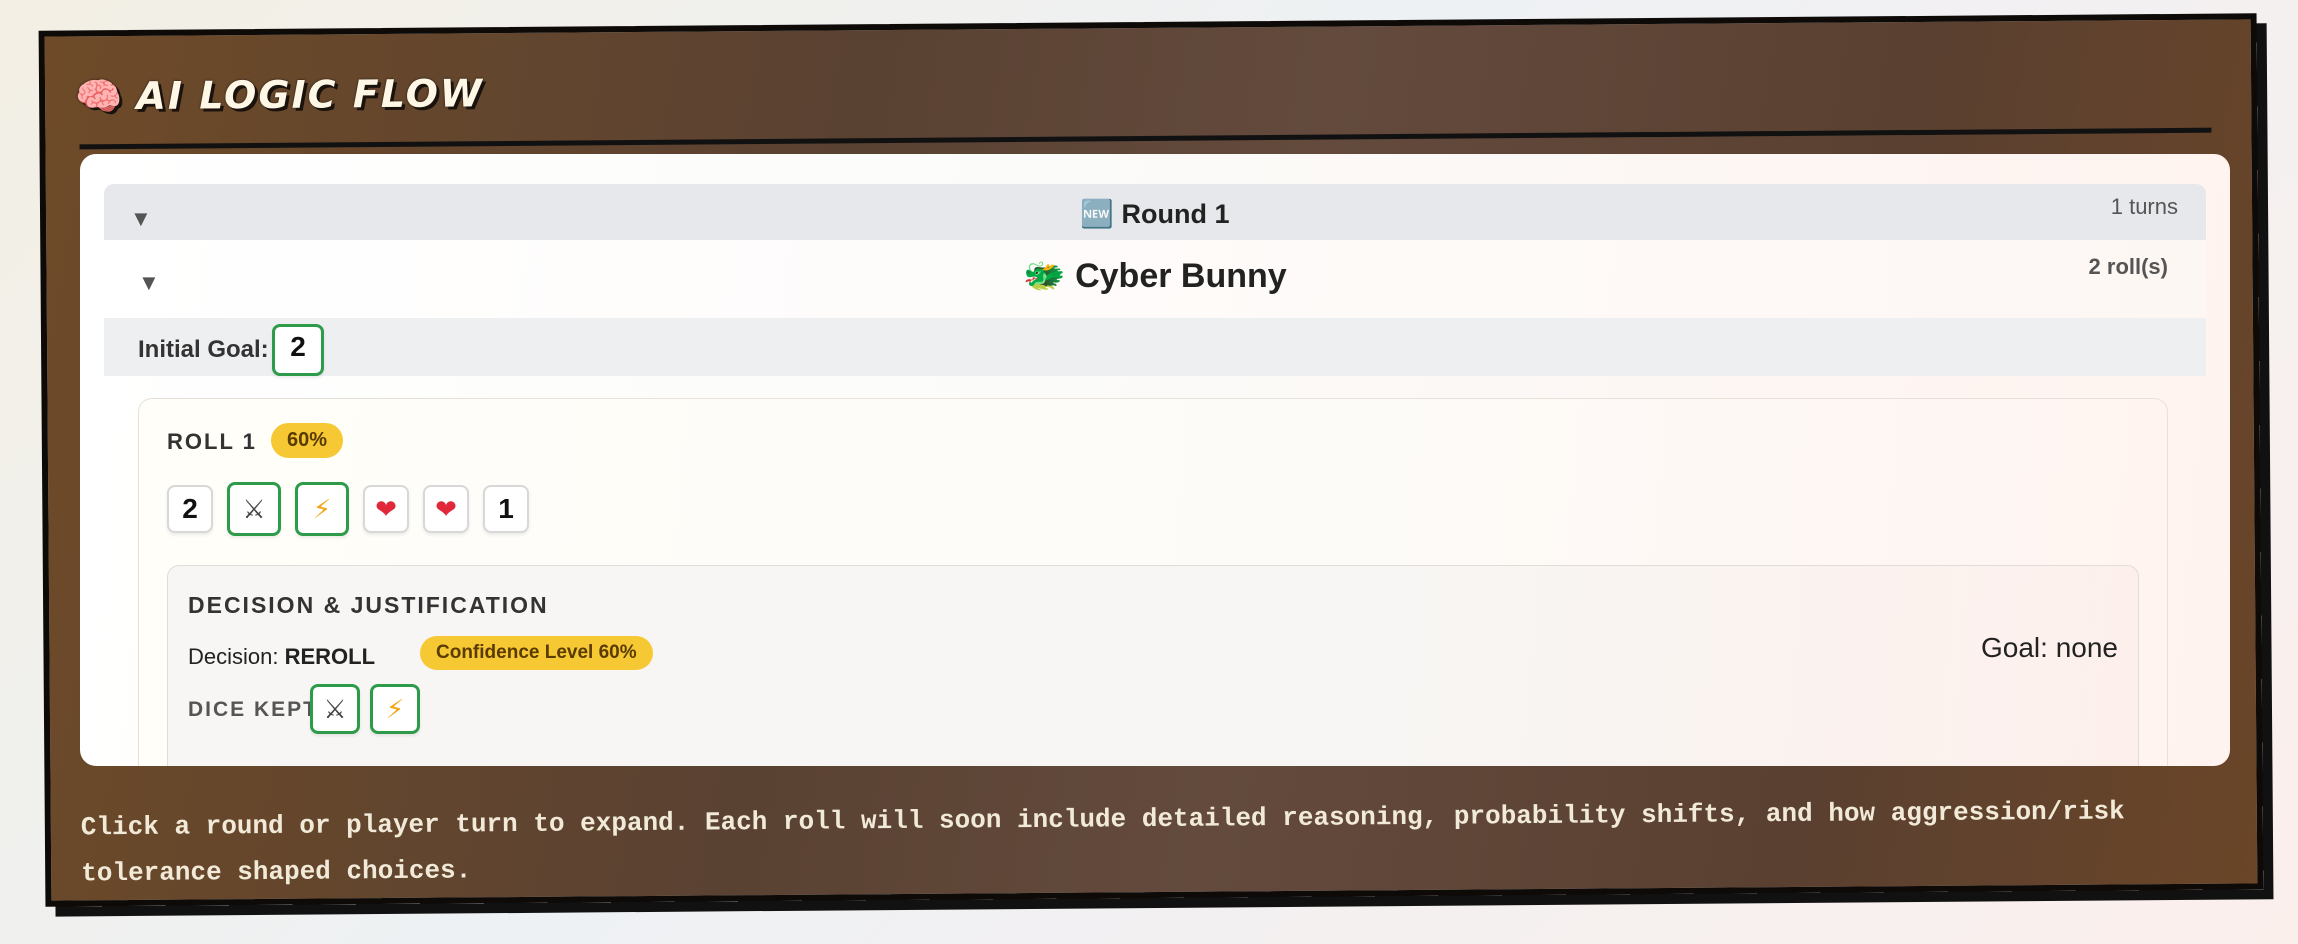 This screenshot has height=944, width=2298. Describe the element at coordinates (297, 349) in the screenshot. I see `initial-goal-die: 2` at that location.